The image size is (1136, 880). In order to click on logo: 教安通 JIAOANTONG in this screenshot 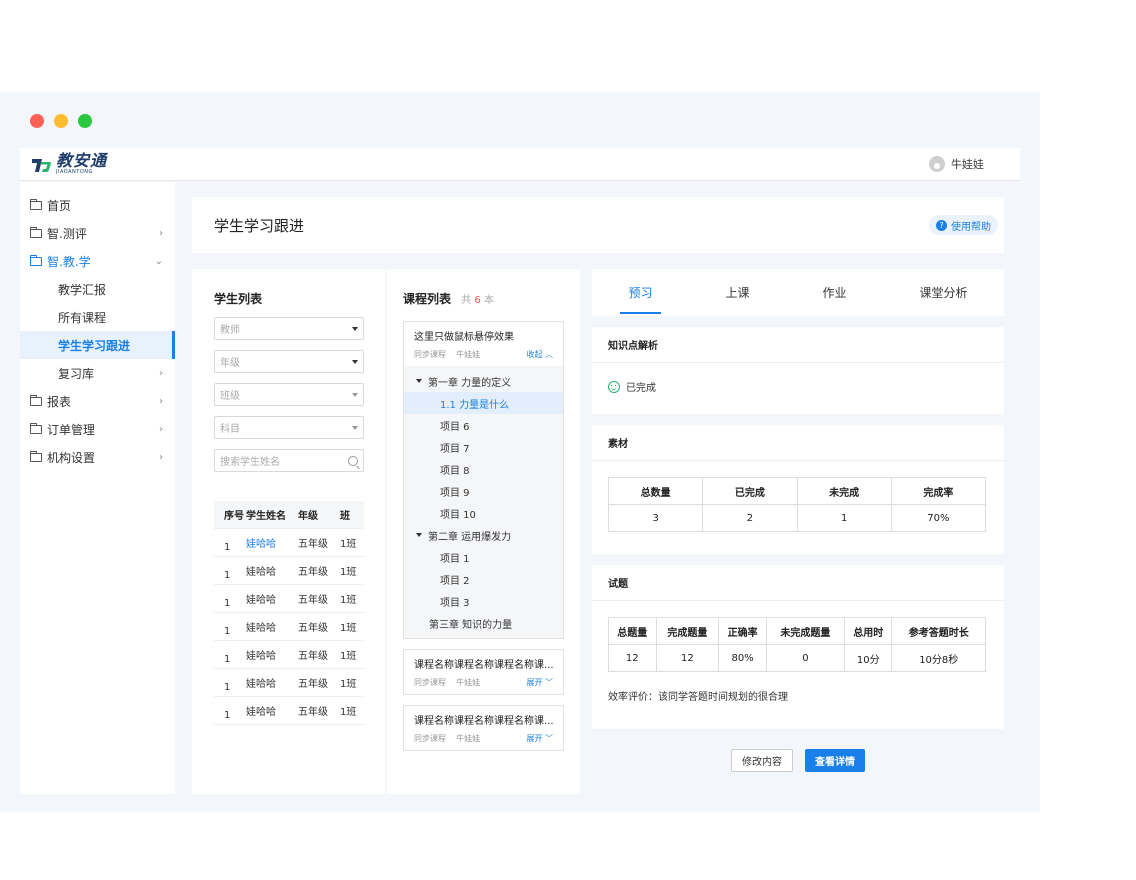, I will do `click(68, 164)`.